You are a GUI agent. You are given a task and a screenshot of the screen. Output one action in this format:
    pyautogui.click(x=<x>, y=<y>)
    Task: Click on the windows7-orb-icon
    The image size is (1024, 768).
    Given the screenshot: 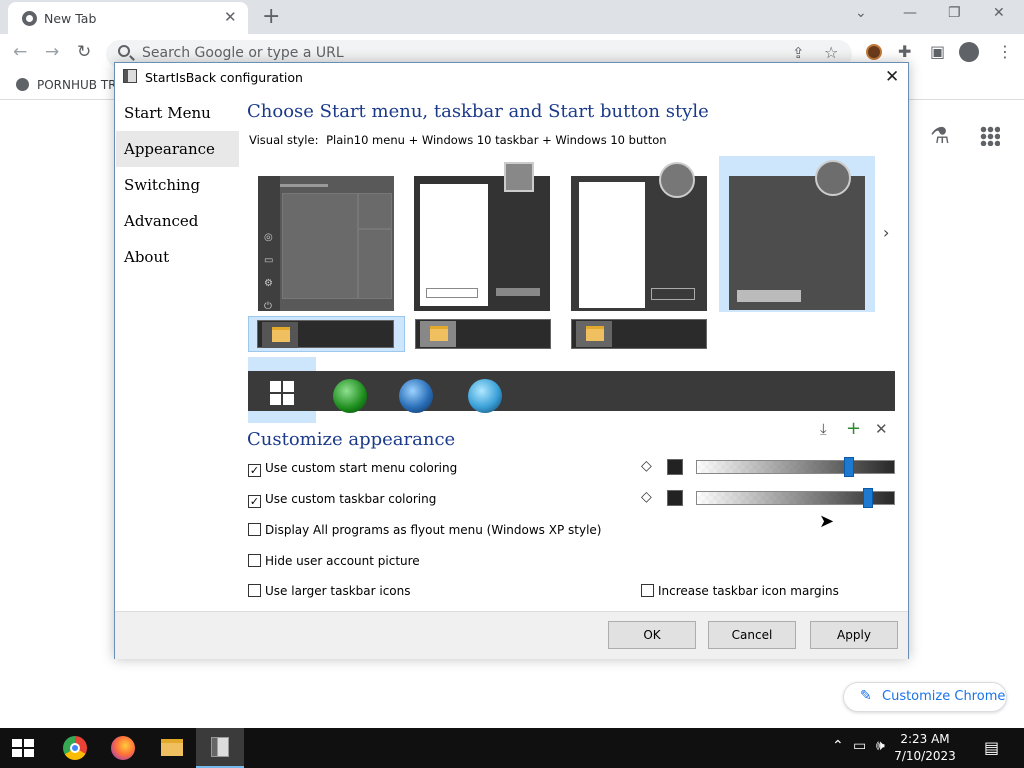 What is the action you would take?
    pyautogui.click(x=416, y=396)
    